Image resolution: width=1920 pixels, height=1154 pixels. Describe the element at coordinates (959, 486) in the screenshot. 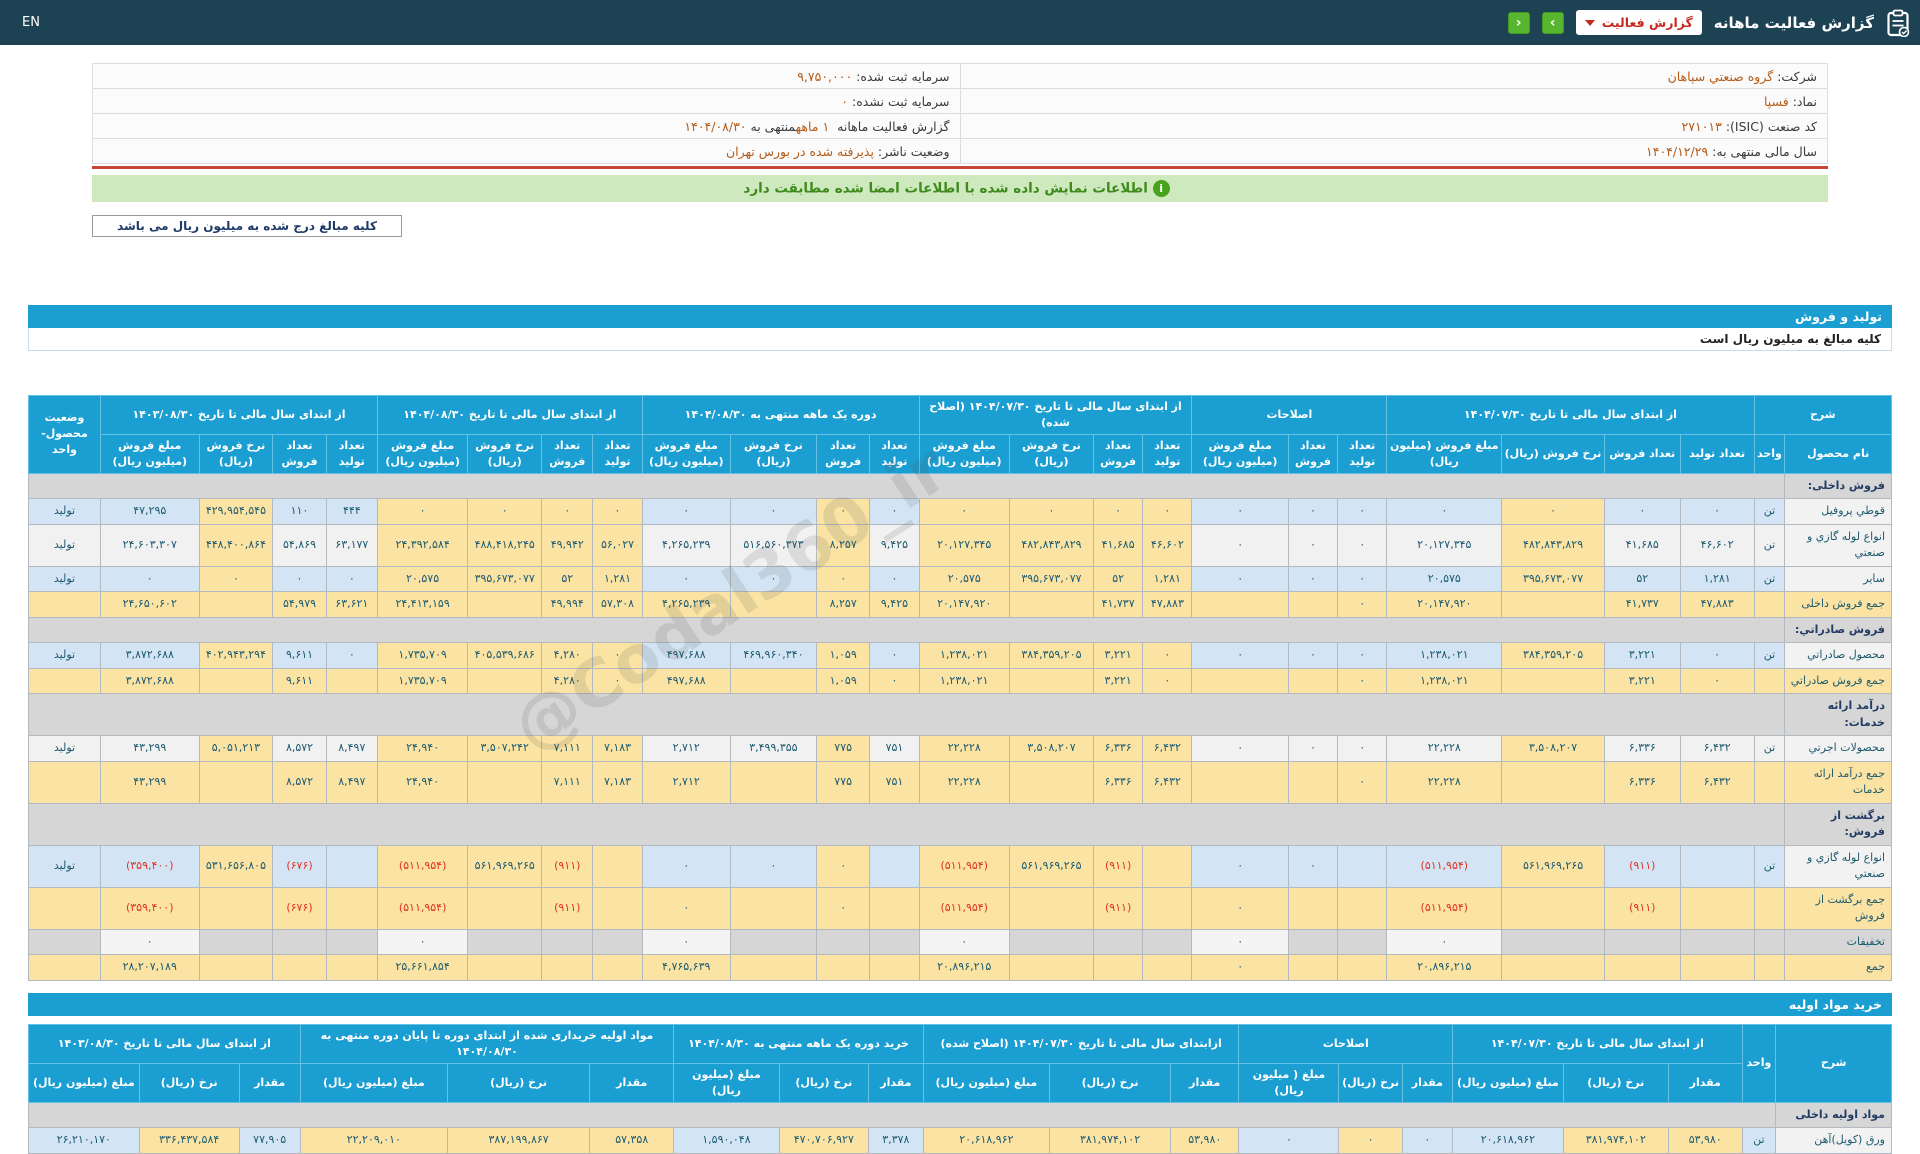

I see `table-row: فروش داخلی:` at that location.